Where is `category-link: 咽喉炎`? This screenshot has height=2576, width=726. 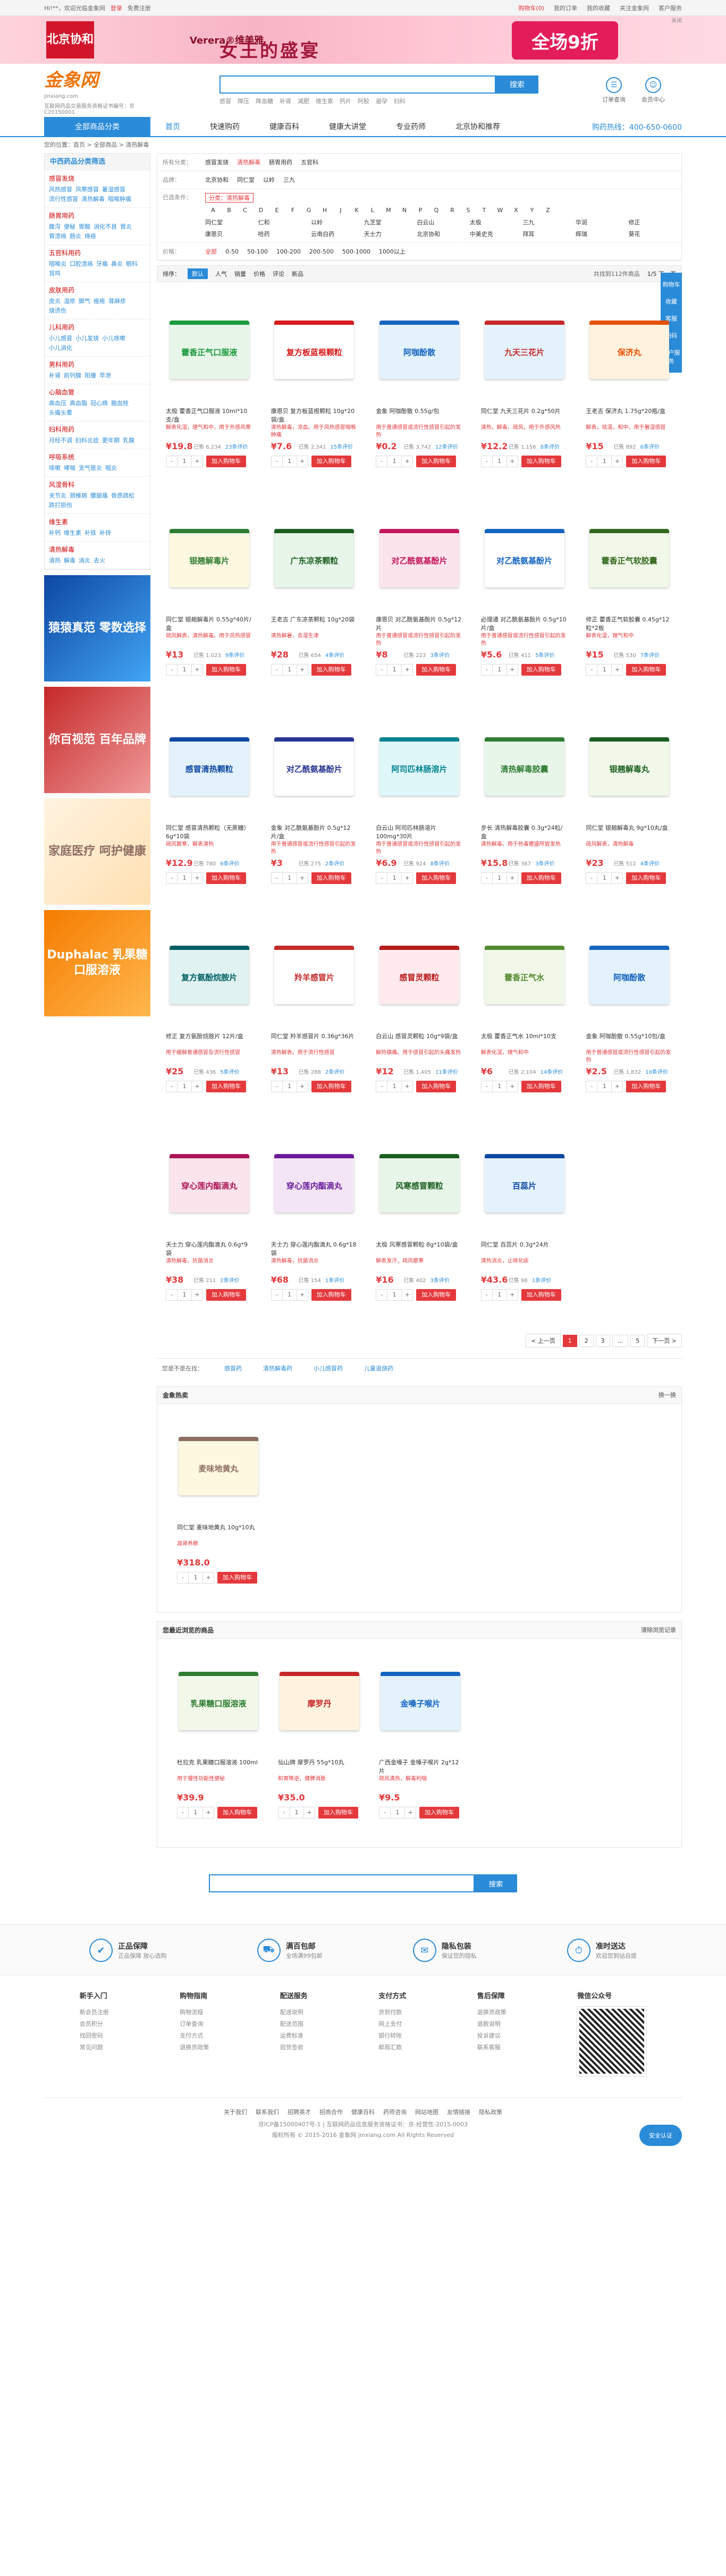 category-link: 咽喉炎 is located at coordinates (57, 264).